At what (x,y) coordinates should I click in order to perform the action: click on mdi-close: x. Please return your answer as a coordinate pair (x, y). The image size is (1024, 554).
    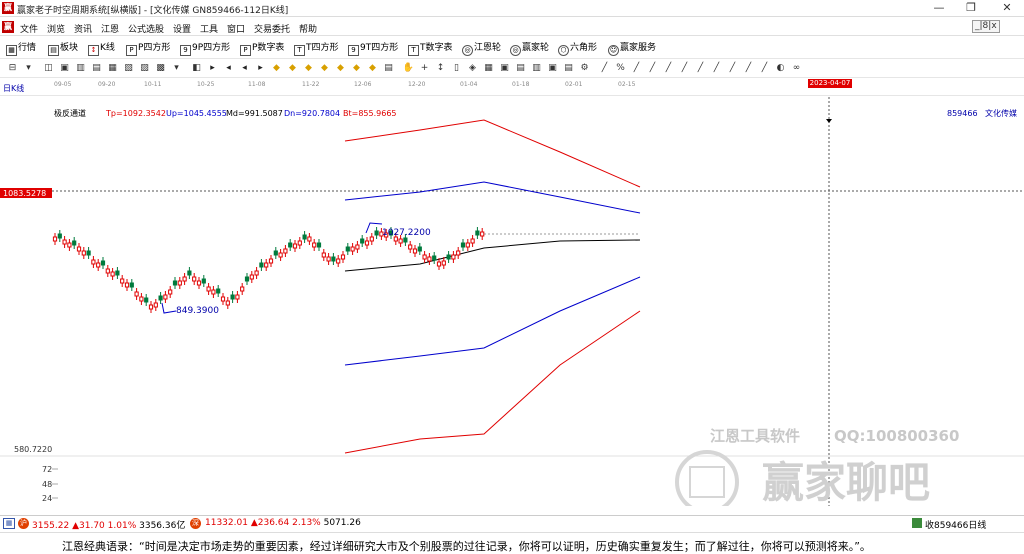
    Looking at the image, I should click on (993, 26).